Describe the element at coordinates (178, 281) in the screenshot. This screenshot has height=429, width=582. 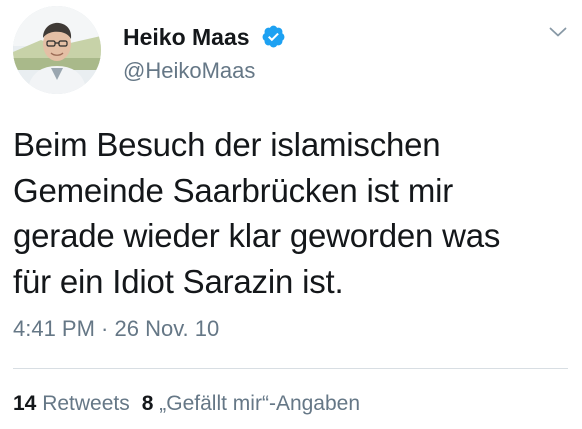
I see `tweet-text-line: für ein Idiot Sarazin ist.` at that location.